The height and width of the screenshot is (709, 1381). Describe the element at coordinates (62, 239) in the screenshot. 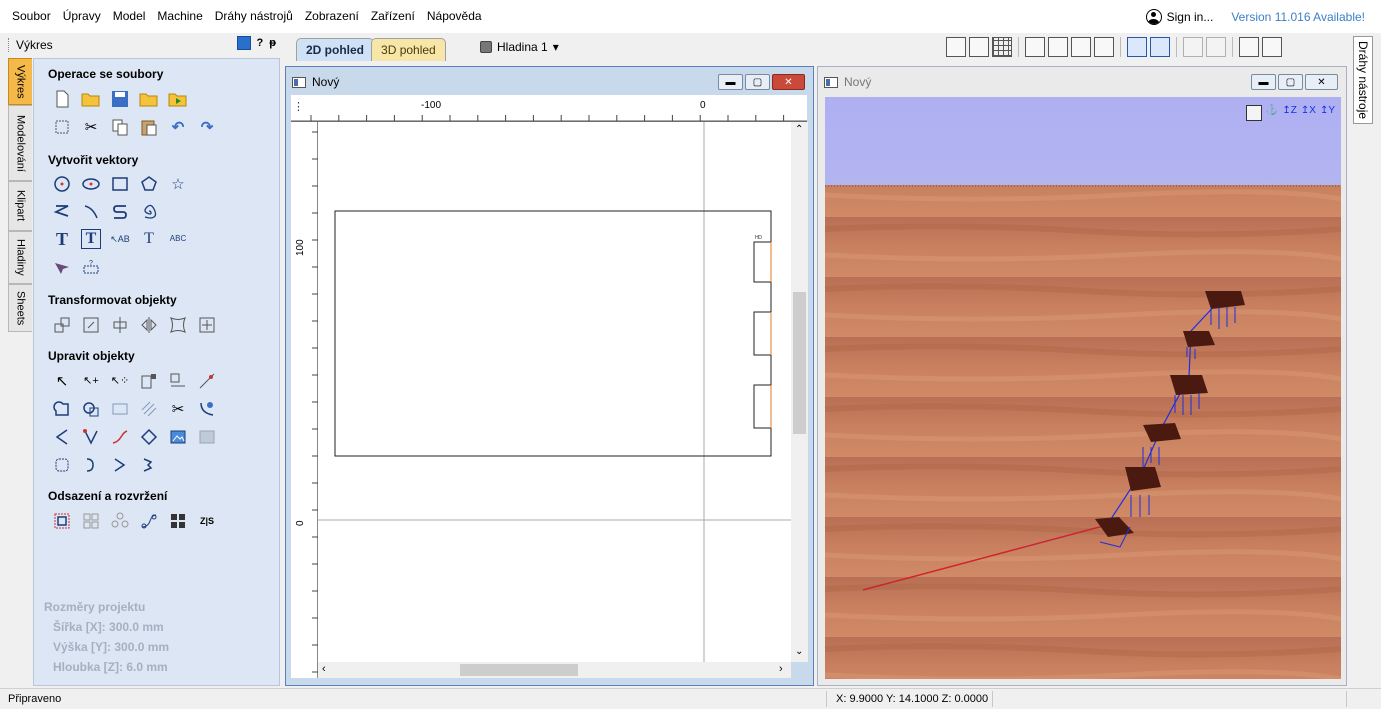

I see `text-icon: T` at that location.